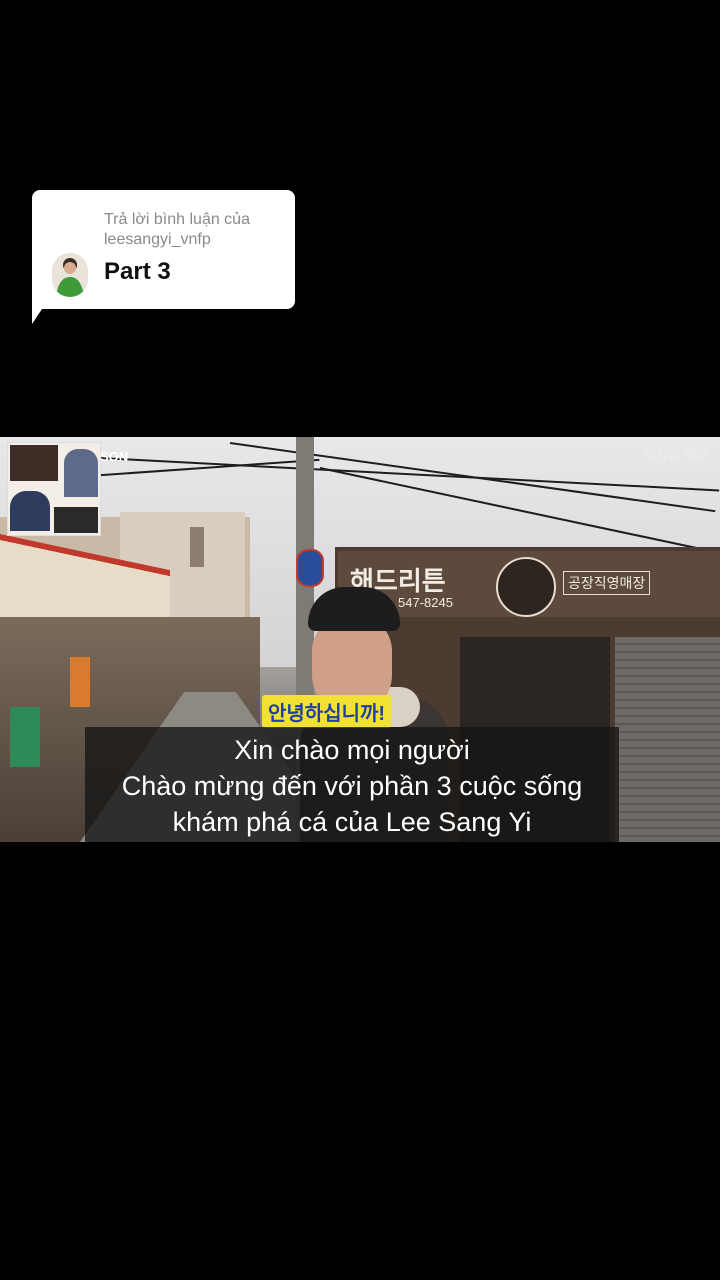 This screenshot has width=720, height=1280. Describe the element at coordinates (310, 568) in the screenshot. I see `video-road-sign` at that location.